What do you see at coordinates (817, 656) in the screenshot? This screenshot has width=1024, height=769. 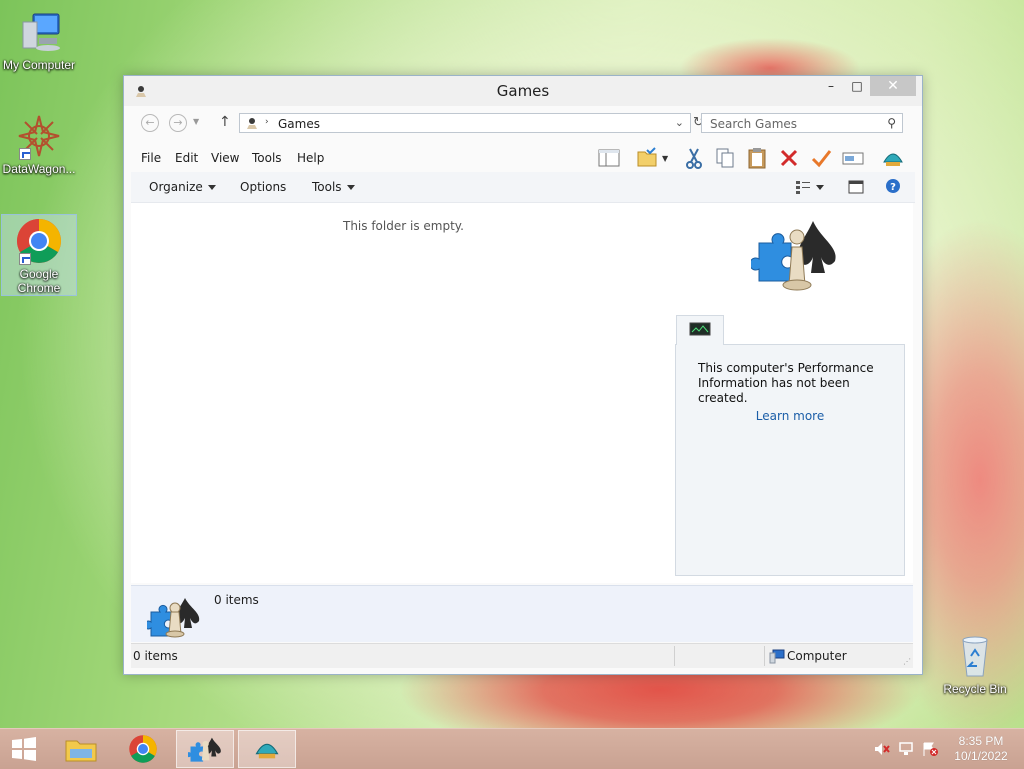 I see `status-location: Computer` at bounding box center [817, 656].